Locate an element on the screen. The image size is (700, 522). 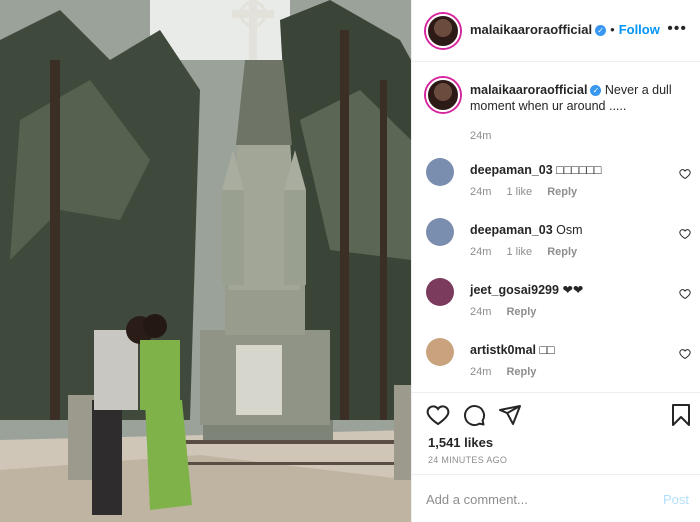
comment-text: Osm is located at coordinates (569, 230).